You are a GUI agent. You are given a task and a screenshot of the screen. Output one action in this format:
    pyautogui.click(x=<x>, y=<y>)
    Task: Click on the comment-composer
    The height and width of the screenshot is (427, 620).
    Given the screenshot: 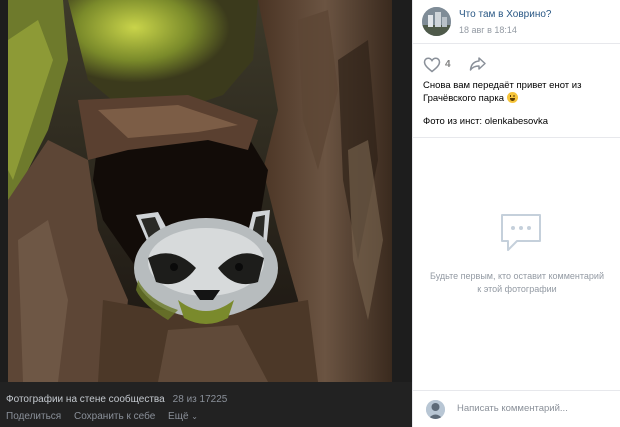 What is the action you would take?
    pyautogui.click(x=516, y=408)
    